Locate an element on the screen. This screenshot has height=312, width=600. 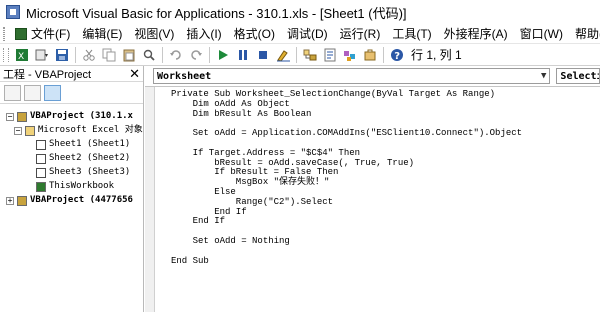
toggle-folders-icon is located at coordinates (52, 92).